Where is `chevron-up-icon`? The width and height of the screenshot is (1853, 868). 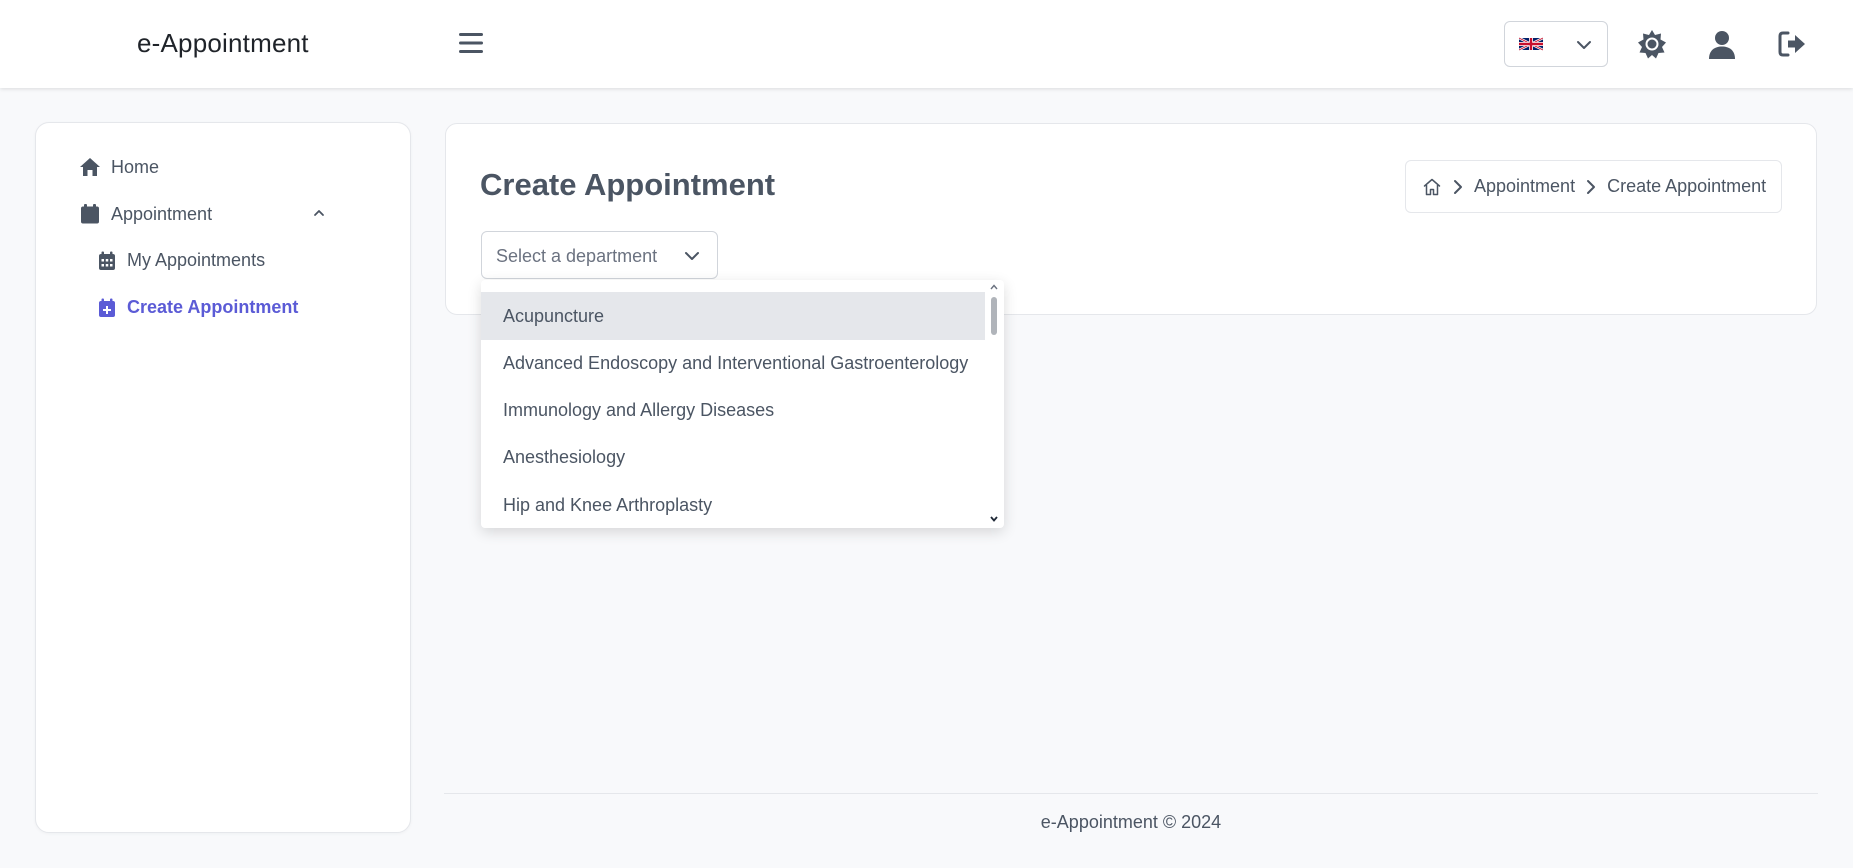
chevron-up-icon is located at coordinates (319, 213).